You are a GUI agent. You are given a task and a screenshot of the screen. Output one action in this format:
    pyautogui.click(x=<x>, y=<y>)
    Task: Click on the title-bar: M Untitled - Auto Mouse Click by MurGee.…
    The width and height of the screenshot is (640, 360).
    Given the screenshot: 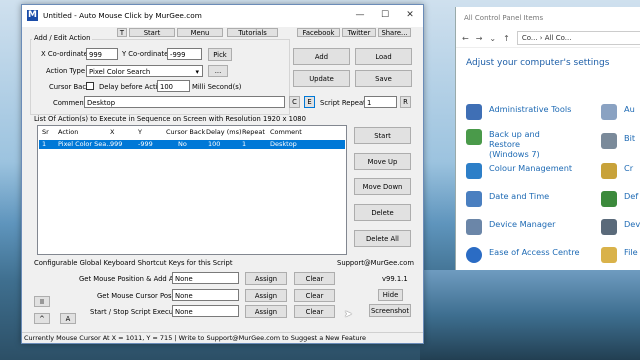 What is the action you would take?
    pyautogui.click(x=222, y=16)
    